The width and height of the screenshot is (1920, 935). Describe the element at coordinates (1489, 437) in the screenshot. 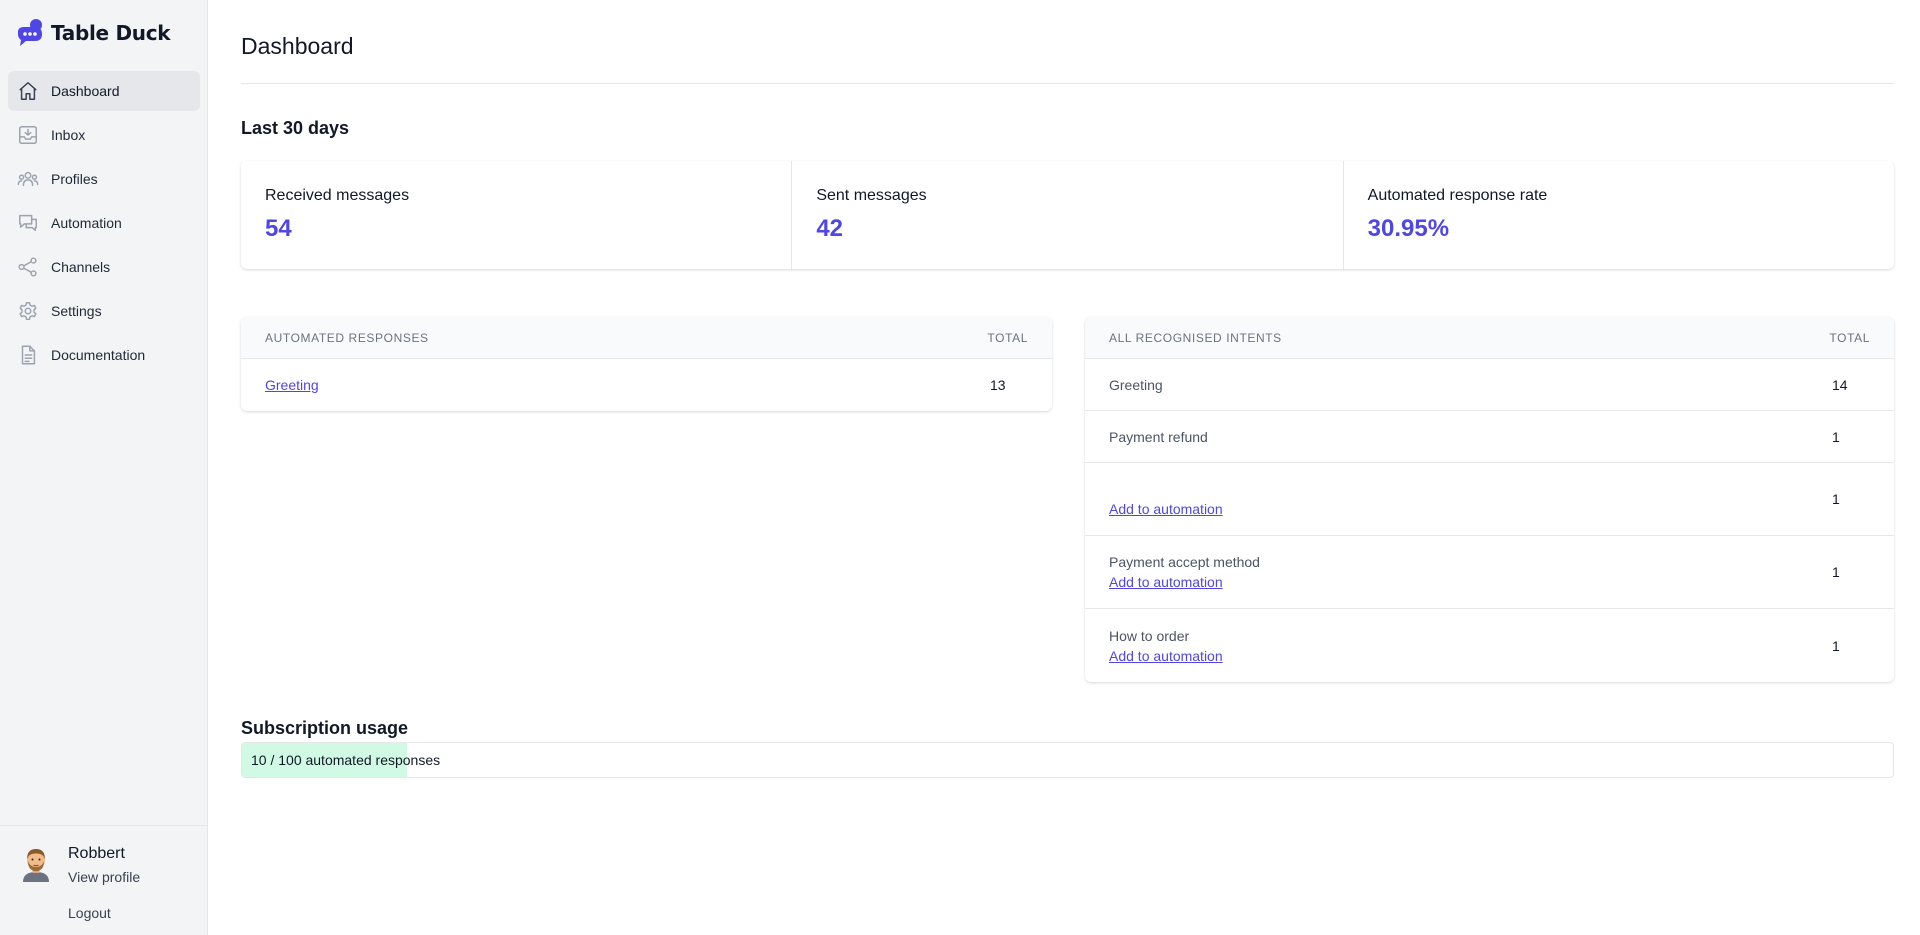

I see `table-row: Payment refund 1` at that location.